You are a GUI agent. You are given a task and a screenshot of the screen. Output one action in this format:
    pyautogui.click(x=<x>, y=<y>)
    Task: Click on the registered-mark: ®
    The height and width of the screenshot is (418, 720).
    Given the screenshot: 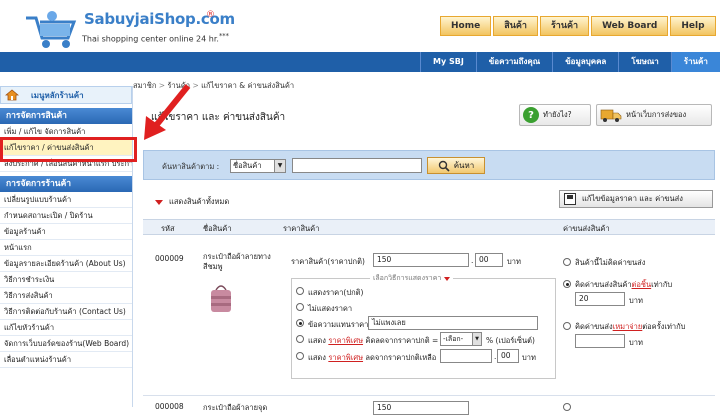 What is the action you would take?
    pyautogui.click(x=210, y=15)
    